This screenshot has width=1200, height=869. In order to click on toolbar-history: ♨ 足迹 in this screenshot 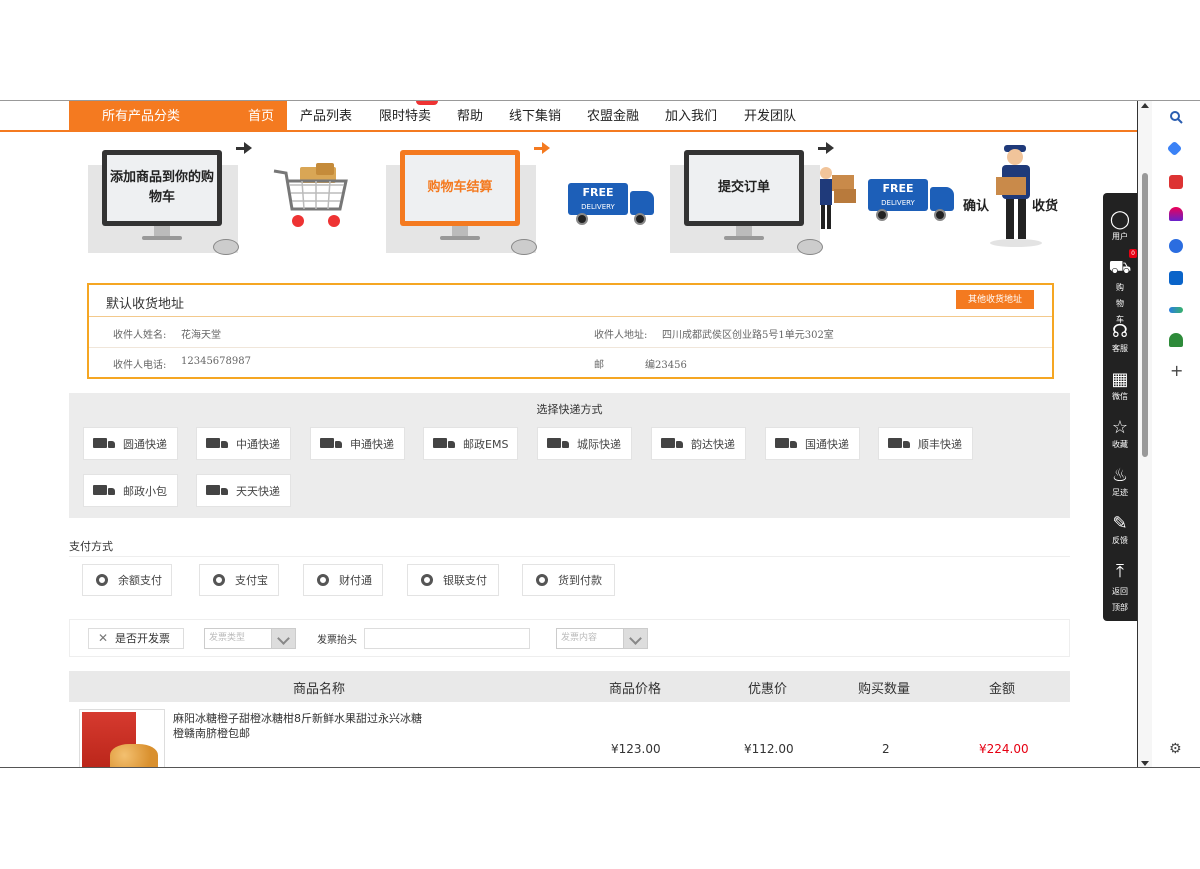, I will do `click(1120, 481)`.